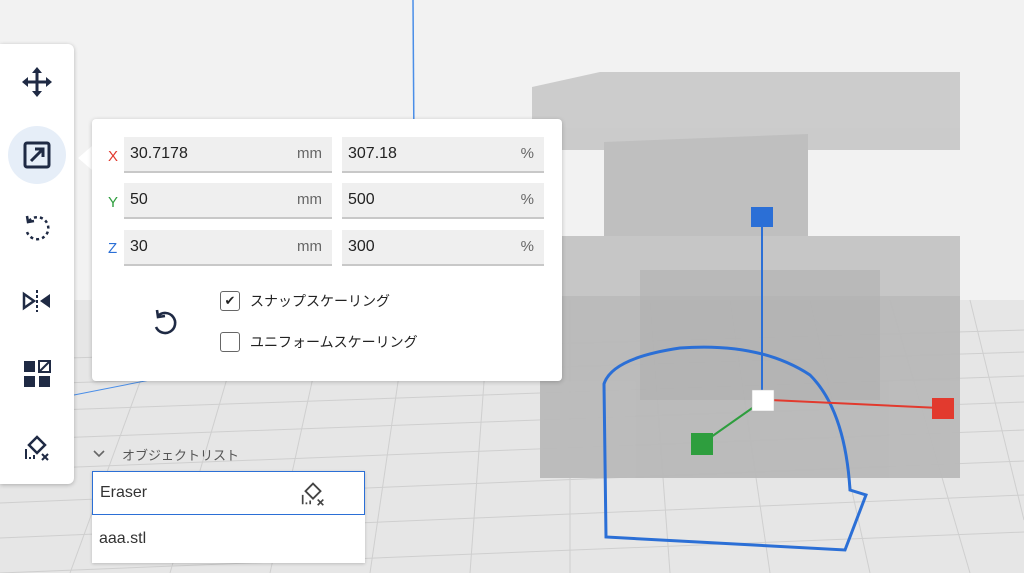 The height and width of the screenshot is (573, 1024). Describe the element at coordinates (527, 153) in the screenshot. I see `x-percent-unit: %` at that location.